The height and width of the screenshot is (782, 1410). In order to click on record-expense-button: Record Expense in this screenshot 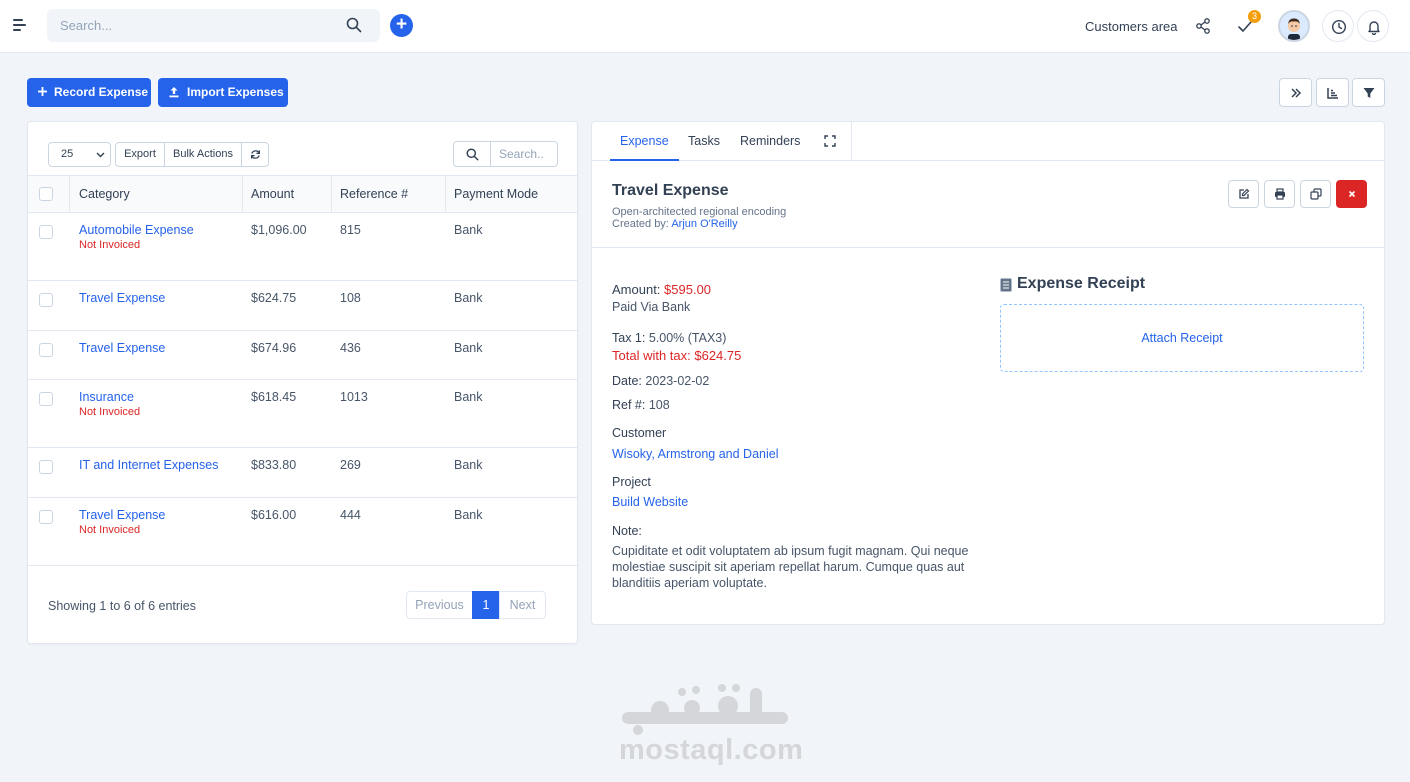, I will do `click(89, 92)`.